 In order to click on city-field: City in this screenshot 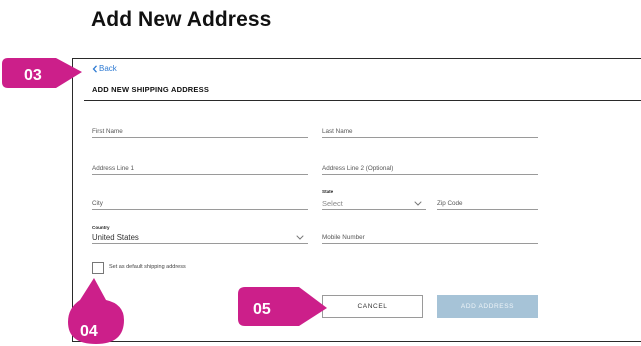, I will do `click(200, 203)`.